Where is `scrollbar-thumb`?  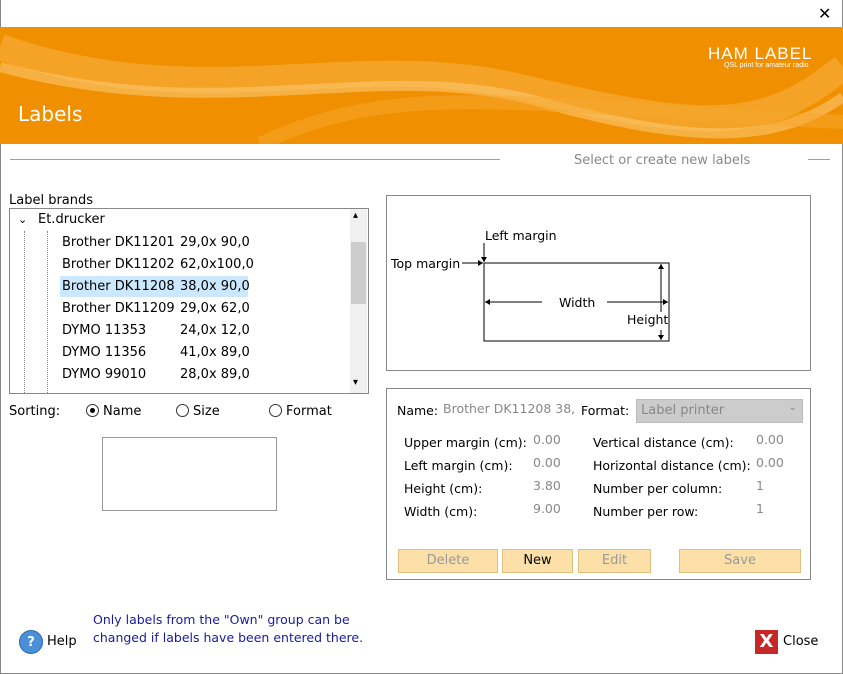 scrollbar-thumb is located at coordinates (358, 273).